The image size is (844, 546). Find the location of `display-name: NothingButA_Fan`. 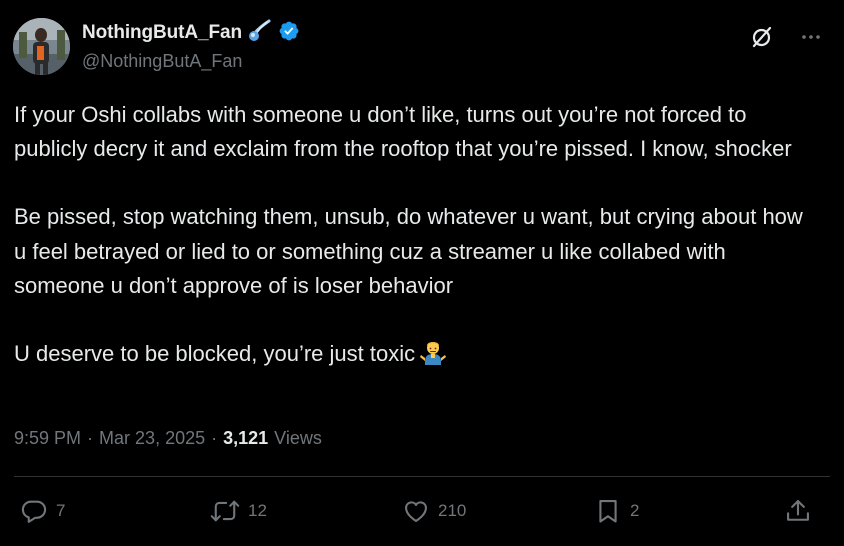

display-name: NothingButA_Fan is located at coordinates (162, 33).